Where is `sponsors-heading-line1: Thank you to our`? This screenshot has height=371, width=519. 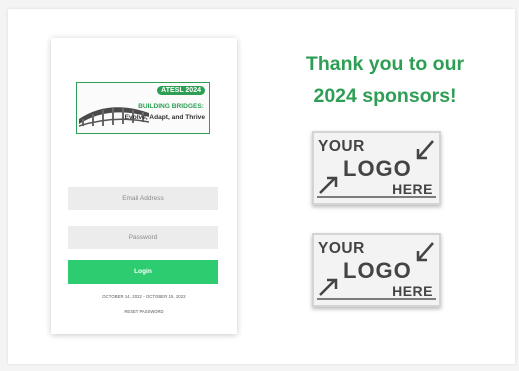 sponsors-heading-line1: Thank you to our is located at coordinates (385, 64).